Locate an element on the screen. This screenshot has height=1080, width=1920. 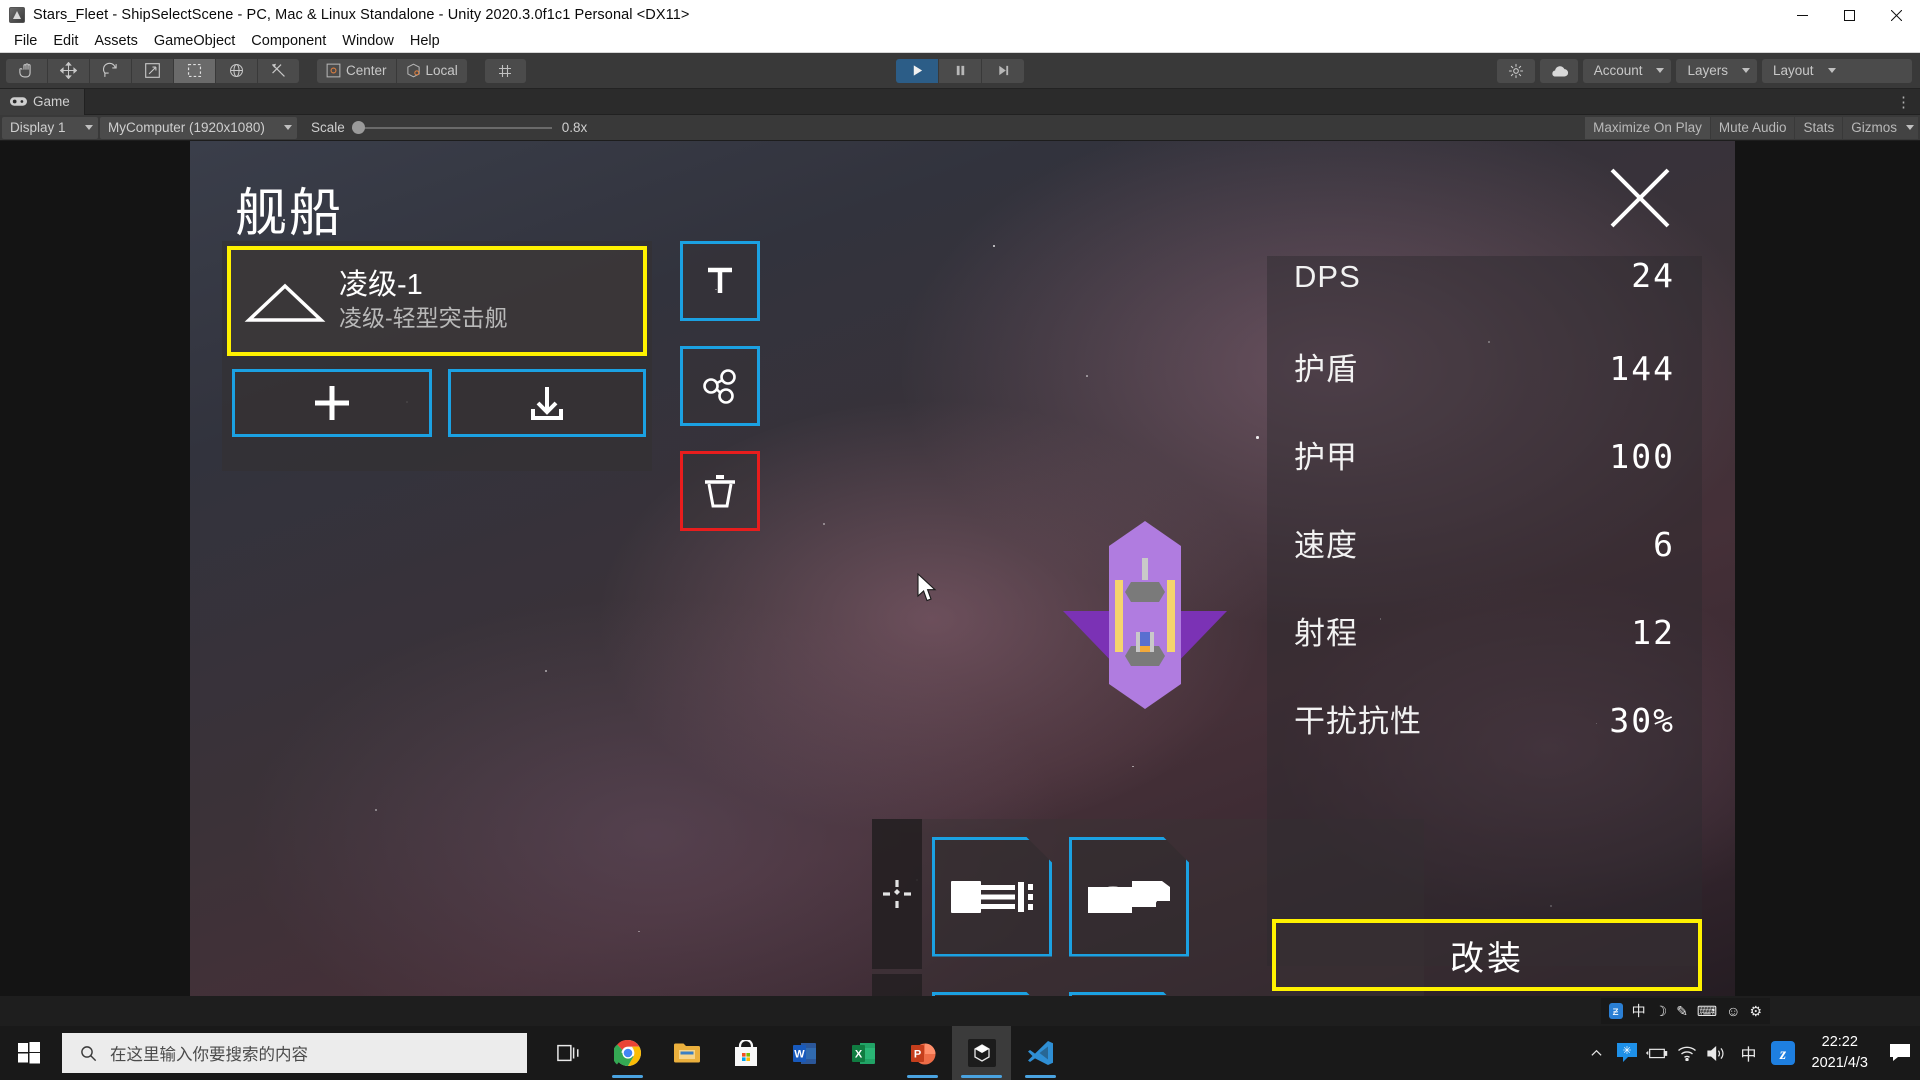
menu-help: Help is located at coordinates (425, 41).